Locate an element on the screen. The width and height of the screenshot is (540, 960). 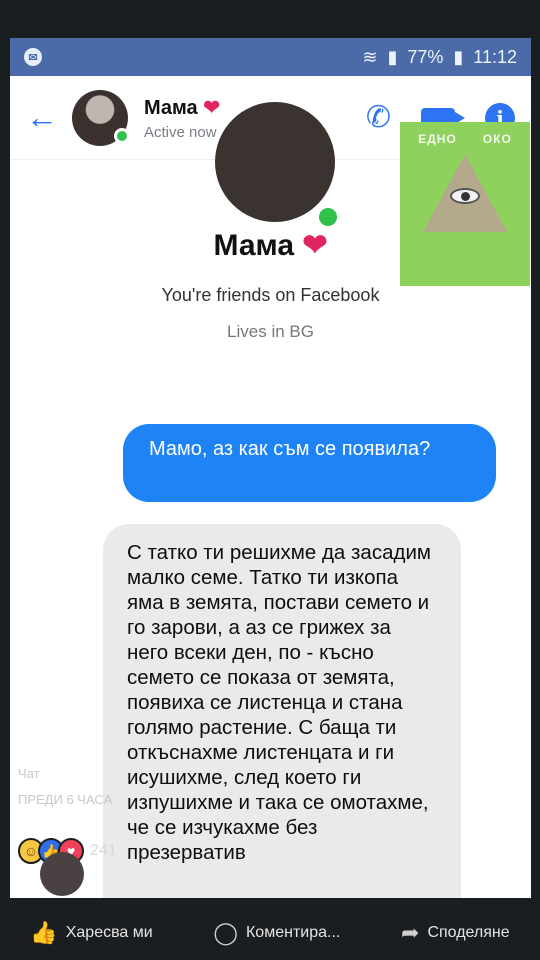
messenger-notification-icon: ✉ is located at coordinates (33, 57).